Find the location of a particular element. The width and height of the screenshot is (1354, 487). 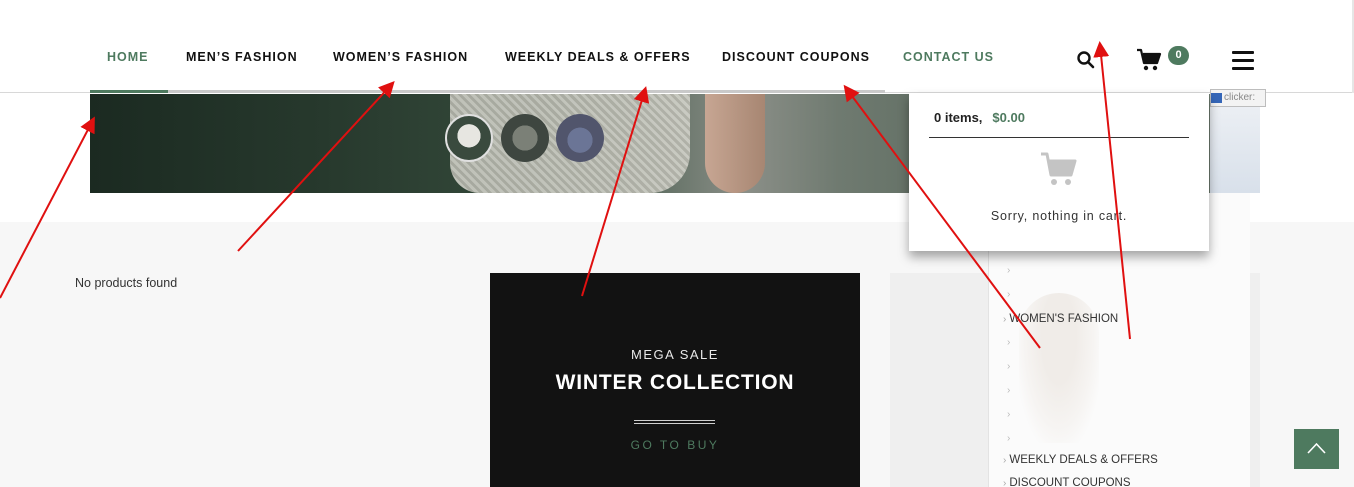

chevron-up-icon is located at coordinates (1316, 448).